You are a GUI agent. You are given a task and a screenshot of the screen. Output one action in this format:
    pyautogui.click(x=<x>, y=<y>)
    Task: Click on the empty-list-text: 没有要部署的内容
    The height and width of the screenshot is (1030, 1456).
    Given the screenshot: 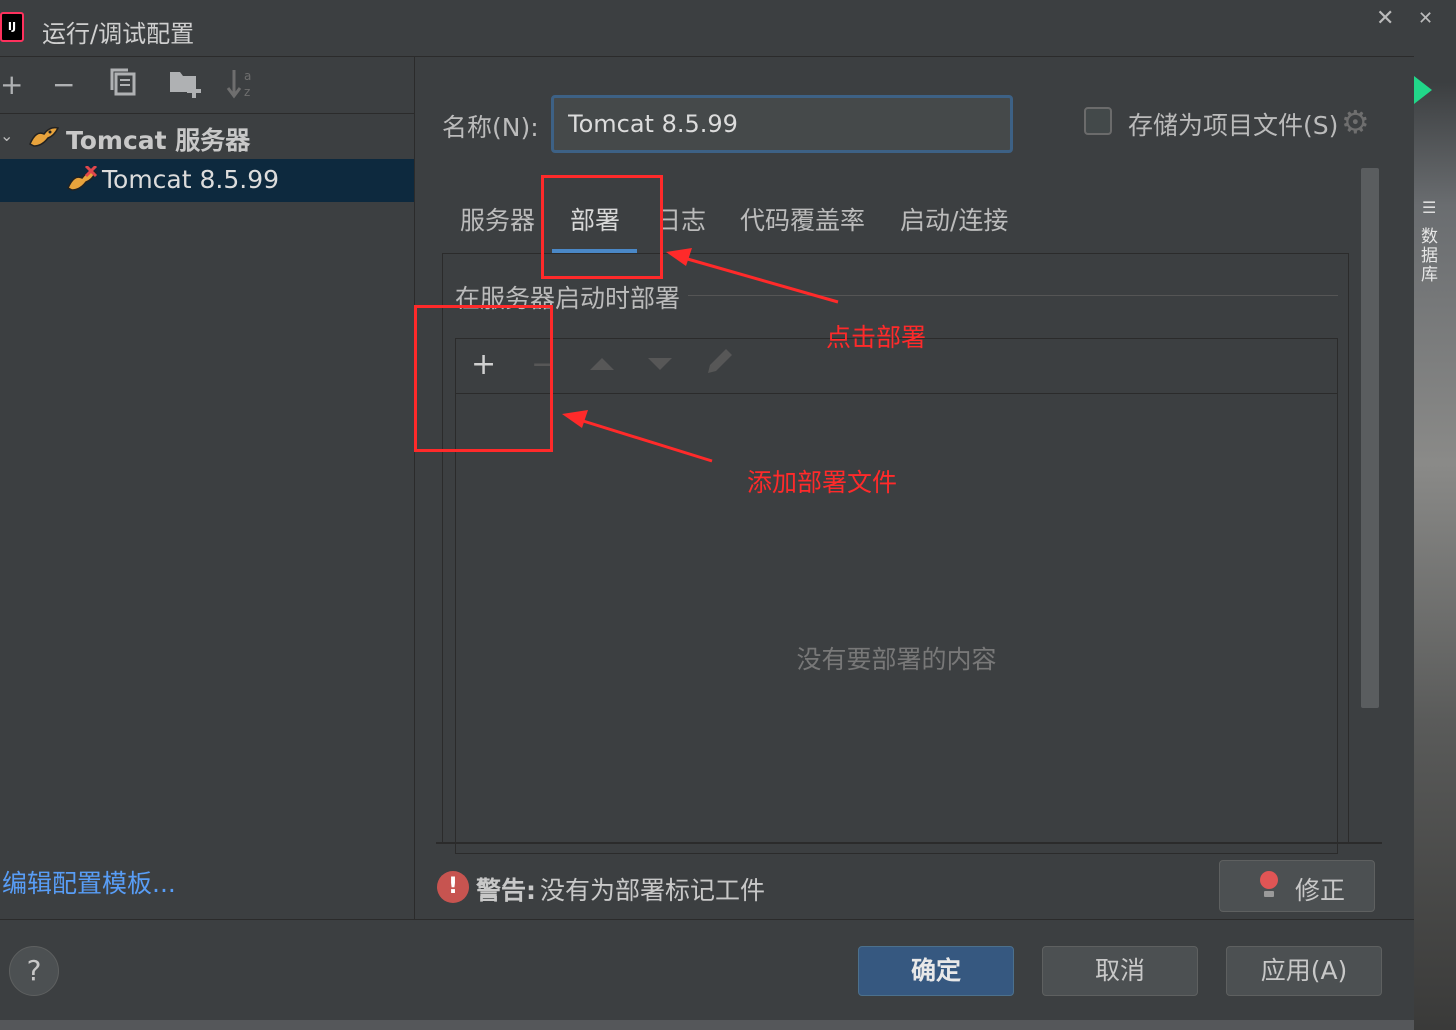 What is the action you would take?
    pyautogui.click(x=896, y=659)
    